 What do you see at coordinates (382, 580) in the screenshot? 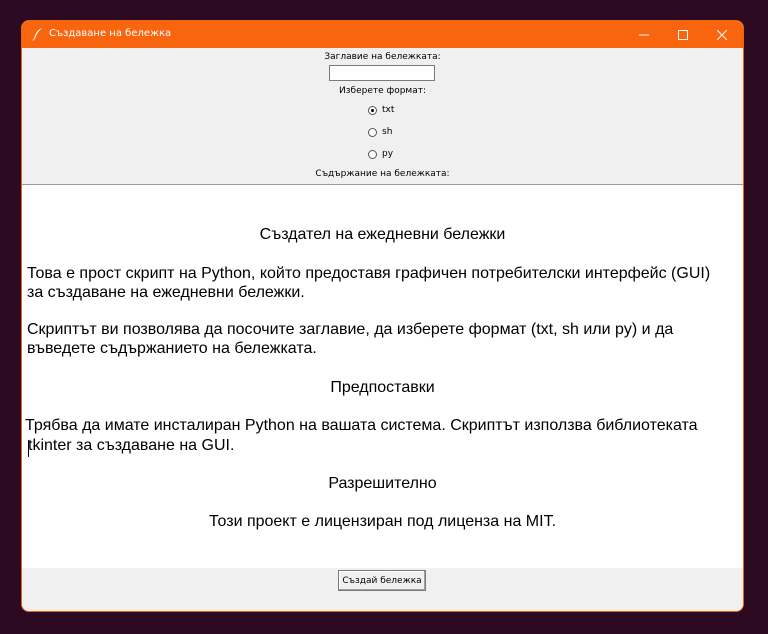
I see `create-note-button: Създай бележка` at bounding box center [382, 580].